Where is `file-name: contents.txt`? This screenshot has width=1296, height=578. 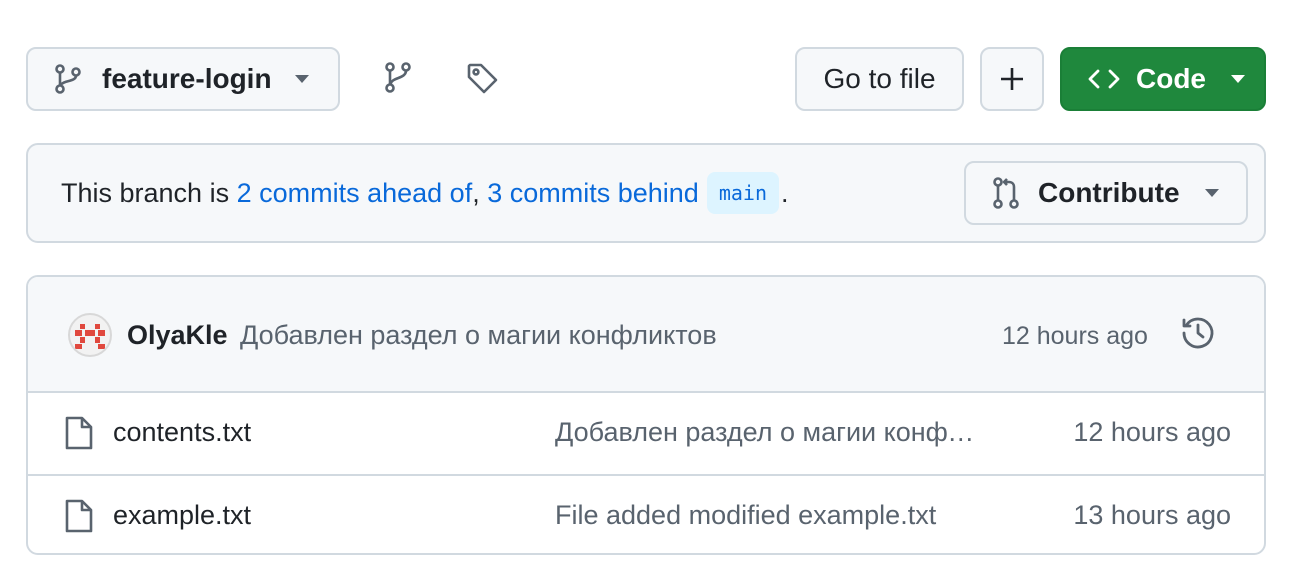
file-name: contents.txt is located at coordinates (182, 432).